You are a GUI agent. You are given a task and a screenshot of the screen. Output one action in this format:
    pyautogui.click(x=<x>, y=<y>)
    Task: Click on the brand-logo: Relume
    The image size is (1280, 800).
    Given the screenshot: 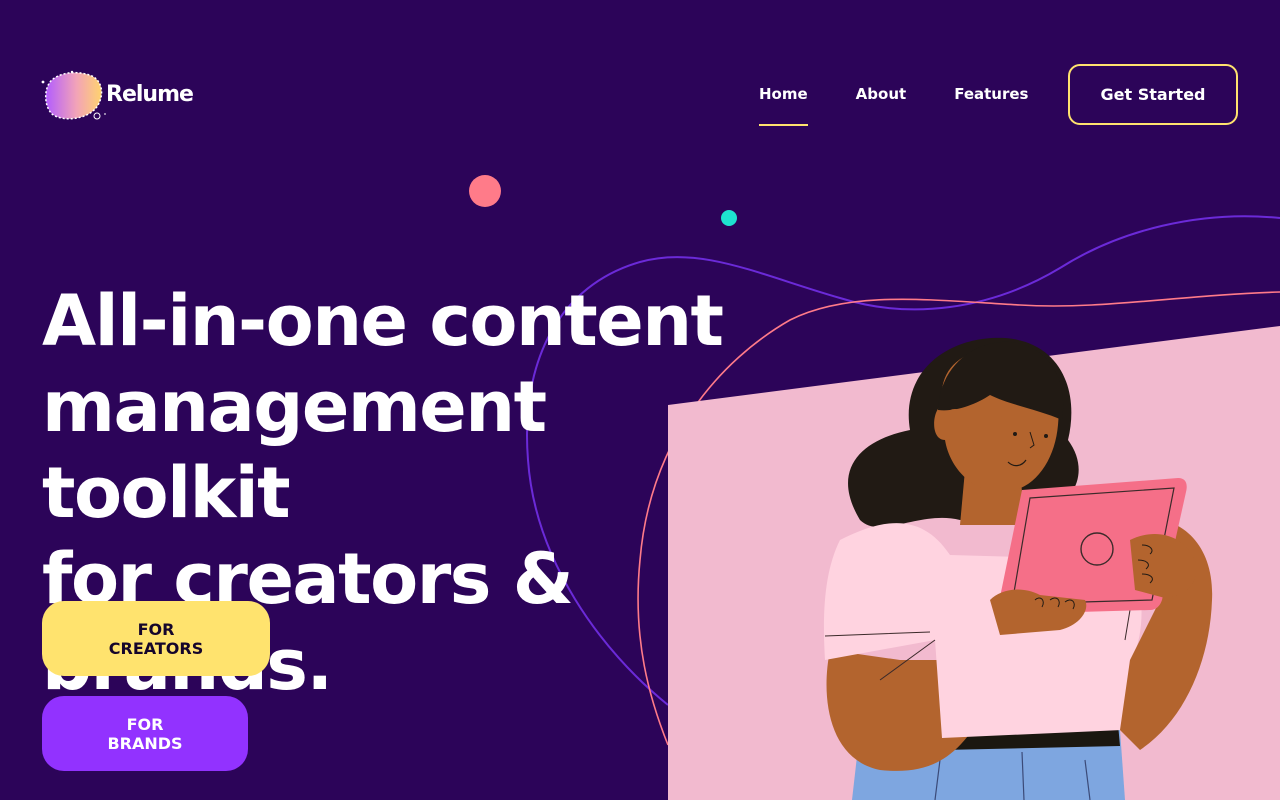 What is the action you would take?
    pyautogui.click(x=117, y=96)
    